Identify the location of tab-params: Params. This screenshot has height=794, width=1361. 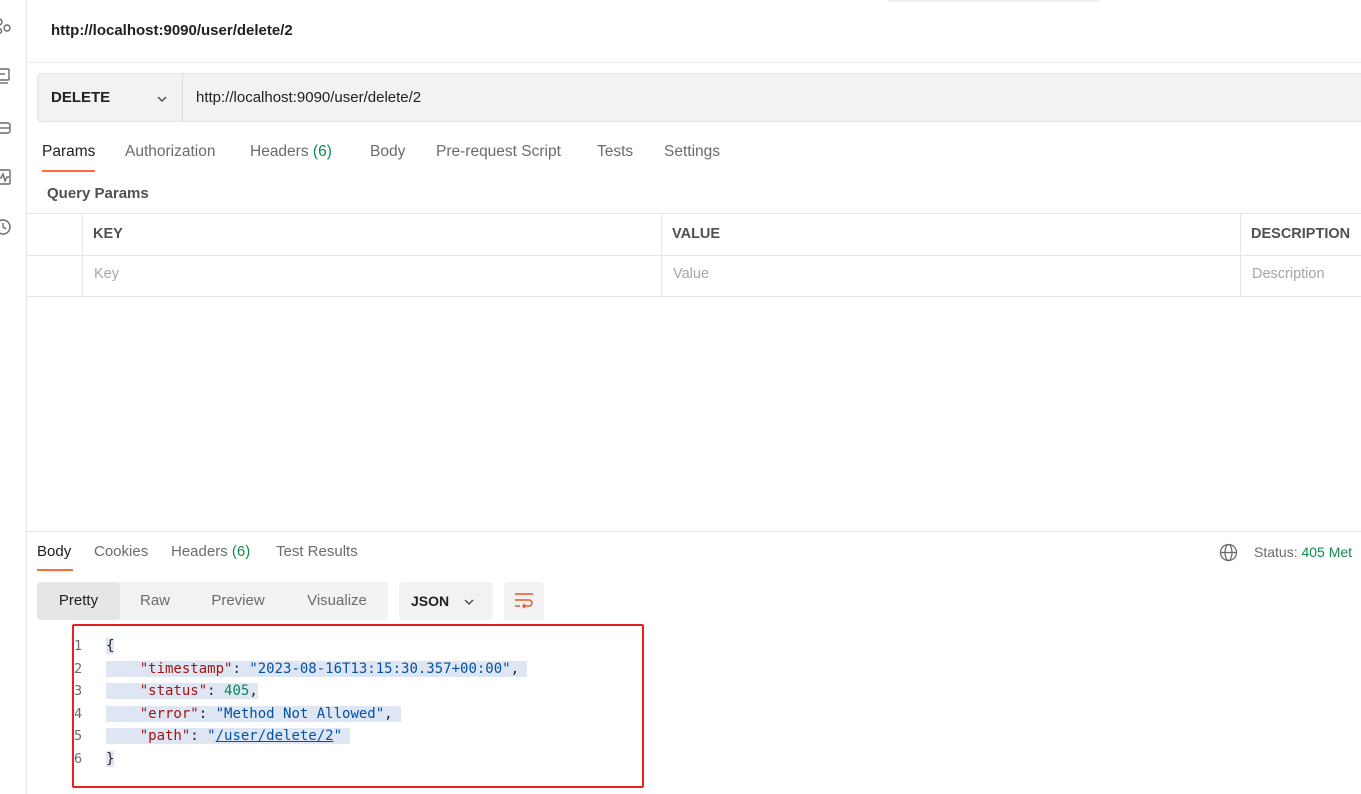
(68, 152).